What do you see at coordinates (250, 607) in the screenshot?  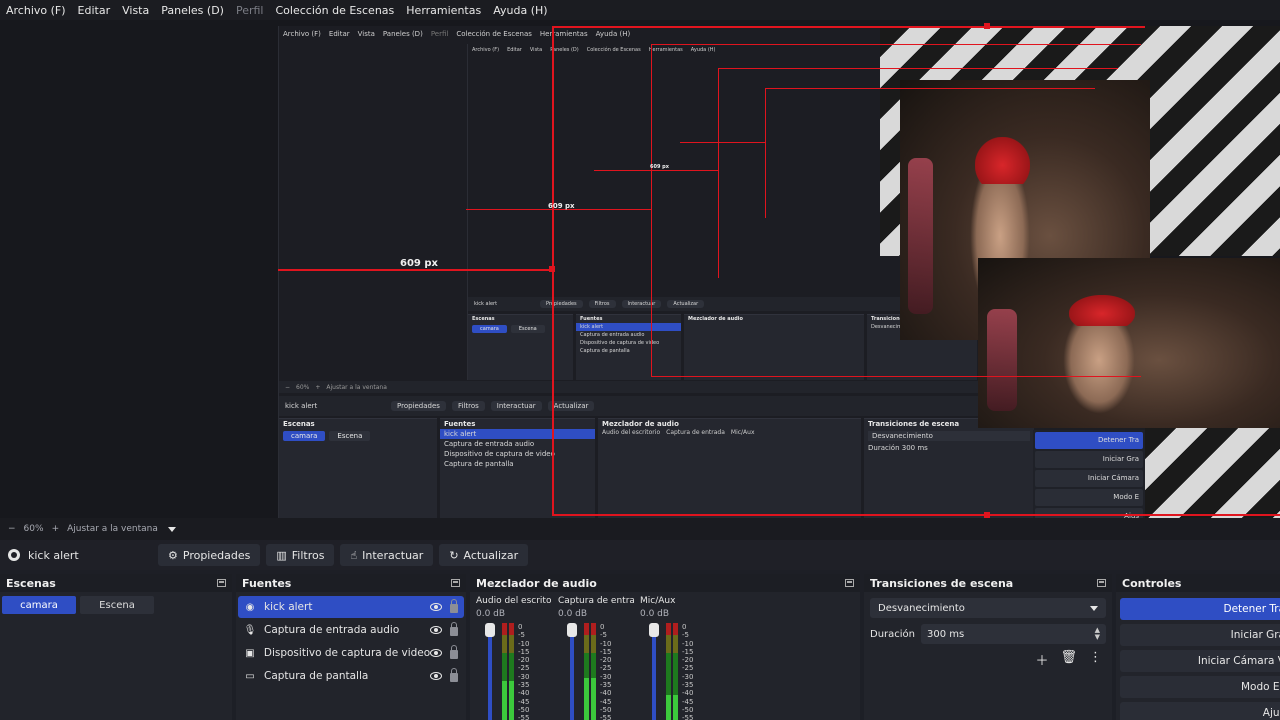 I see `browser-icon: ◉` at bounding box center [250, 607].